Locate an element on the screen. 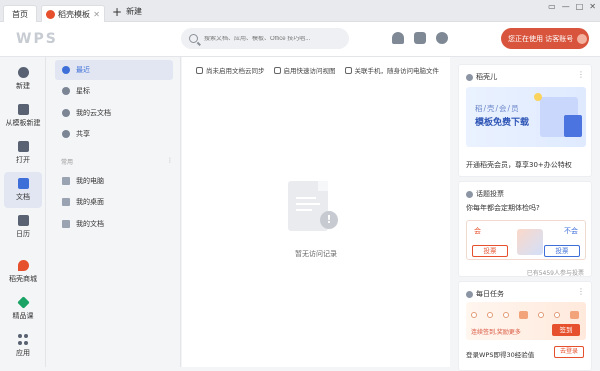 The width and height of the screenshot is (600, 371). new-tab-label: 新建 is located at coordinates (134, 11).